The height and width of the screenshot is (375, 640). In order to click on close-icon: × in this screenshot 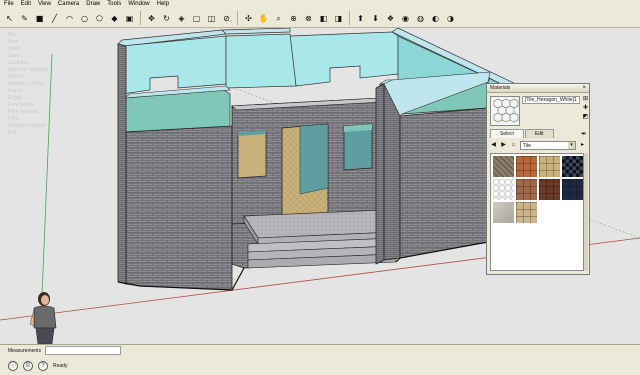, I will do `click(584, 88)`.